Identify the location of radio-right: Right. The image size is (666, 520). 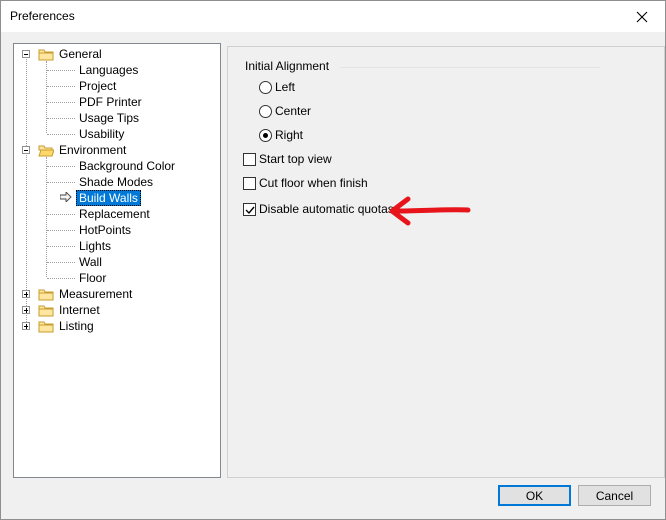
(281, 135).